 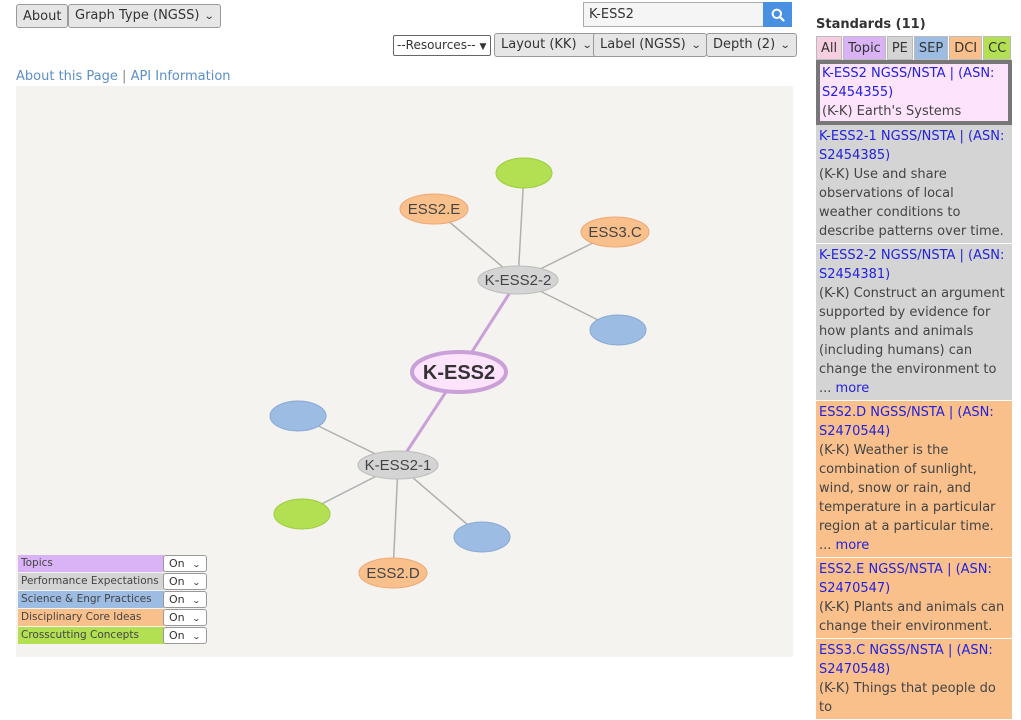 What do you see at coordinates (914, 146) in the screenshot?
I see `standard-title-link: K-ESS2-1 NGSS/NSTA | (ASN: S2454385)` at bounding box center [914, 146].